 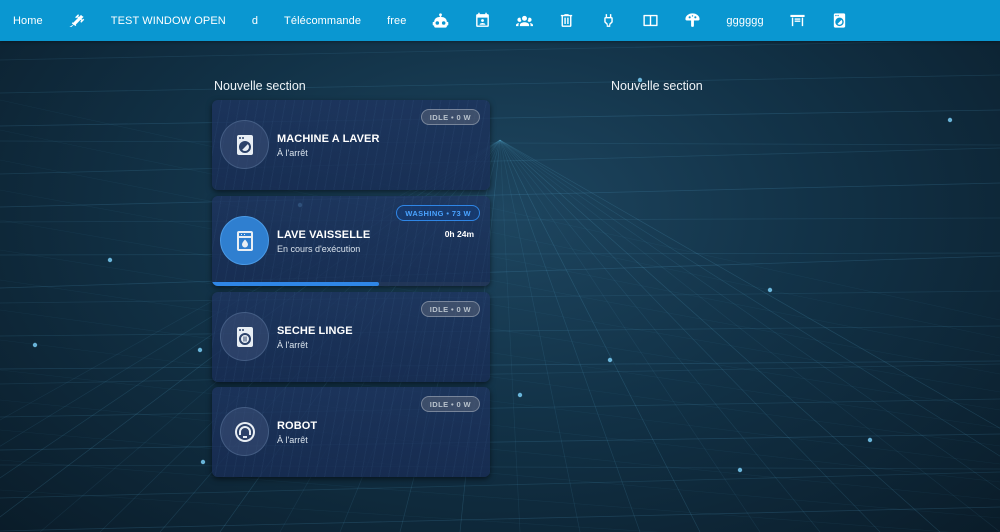 I want to click on tab-mushroom, so click(x=692, y=20).